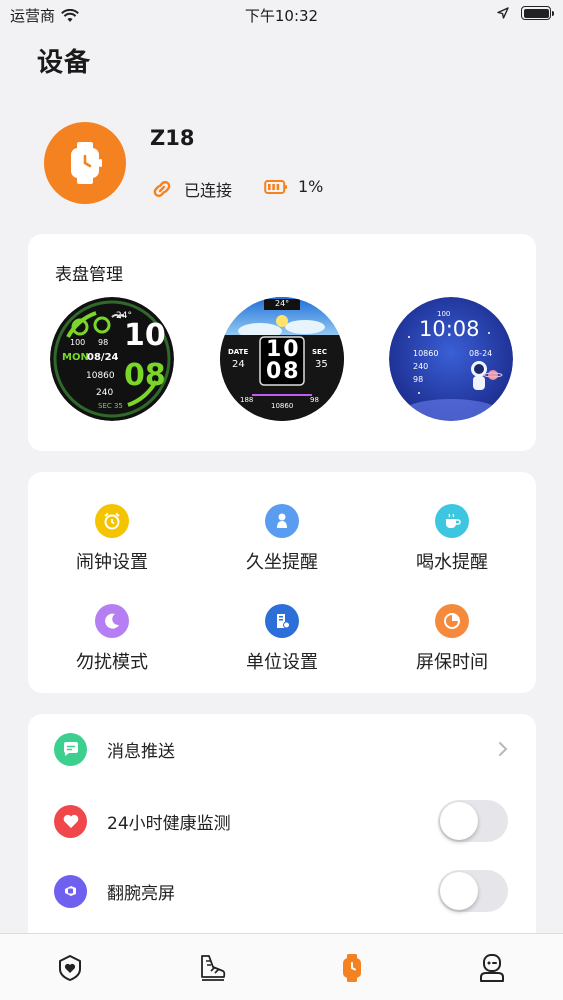 The image size is (563, 1000). Describe the element at coordinates (141, 751) in the screenshot. I see `message-push-label: 消息推送` at that location.